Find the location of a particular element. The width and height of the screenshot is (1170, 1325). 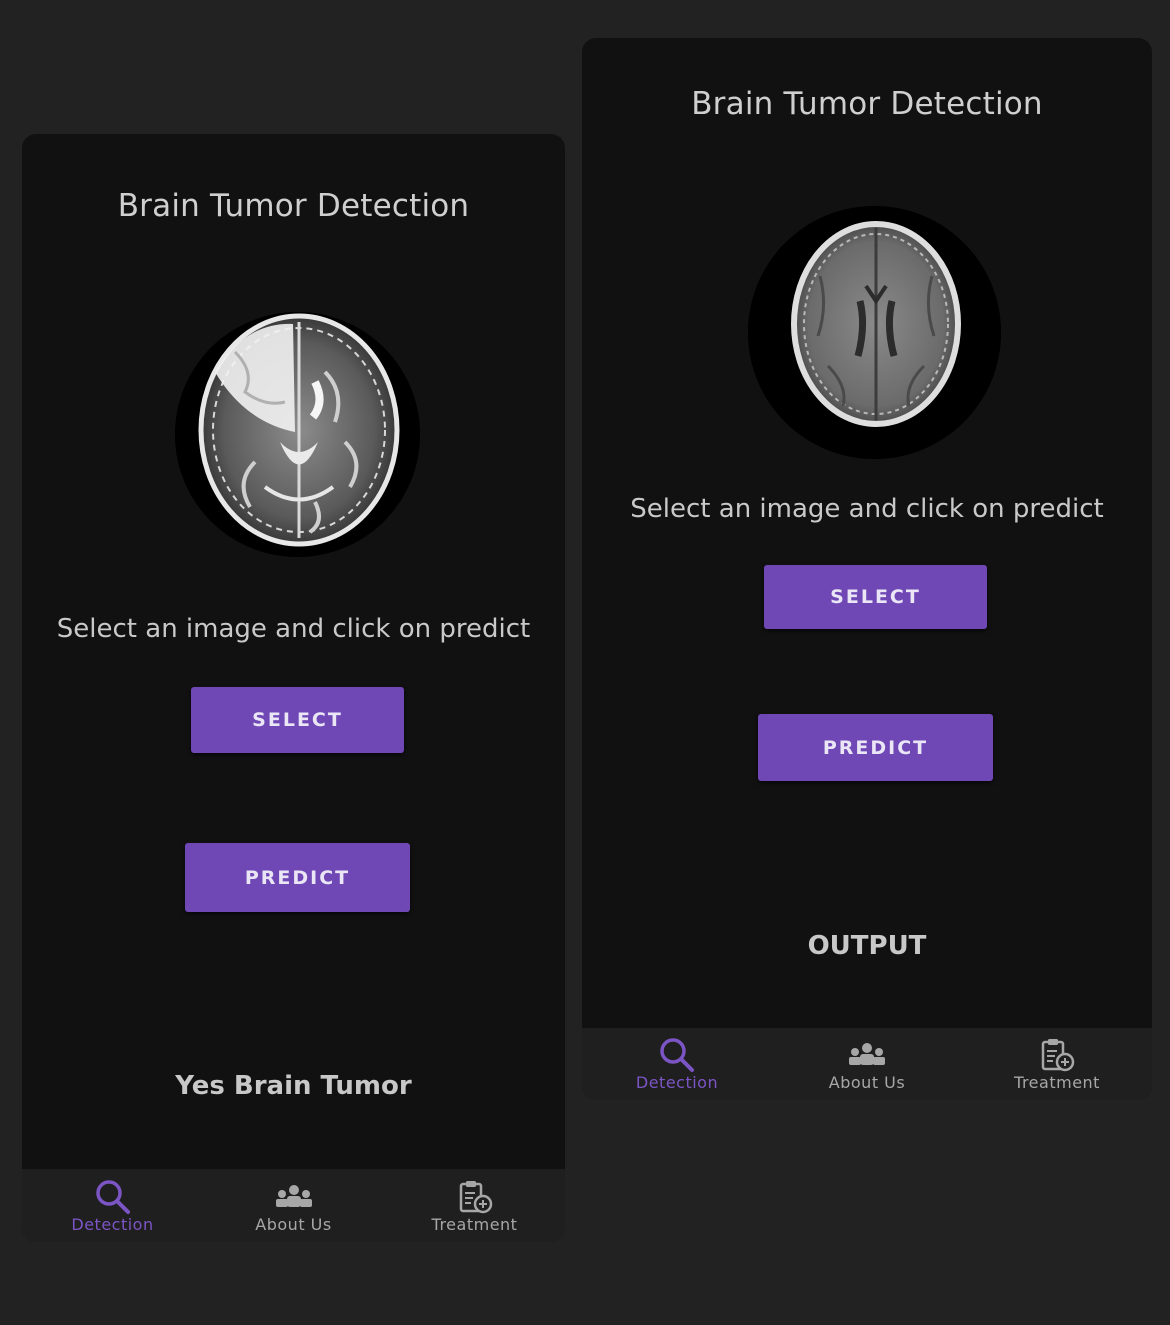

prediction-result: OUTPUT is located at coordinates (867, 946).